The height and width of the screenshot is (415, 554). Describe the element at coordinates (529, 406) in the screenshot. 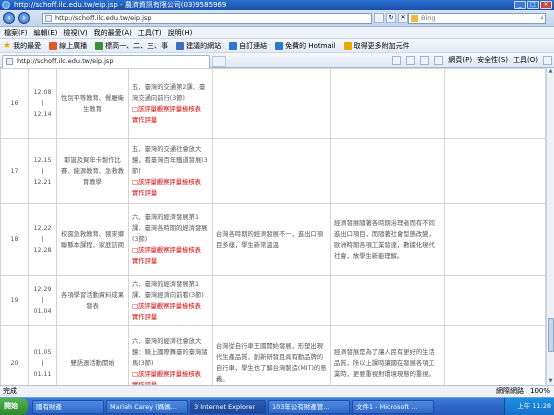

I see `system-clock: 上午 11:28` at that location.